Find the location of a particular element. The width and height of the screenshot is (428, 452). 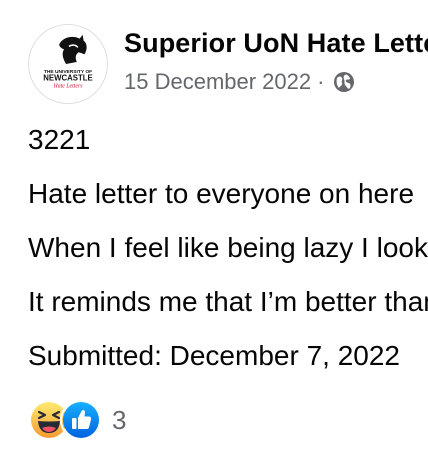

horse-logo-icon is located at coordinates (73, 49).